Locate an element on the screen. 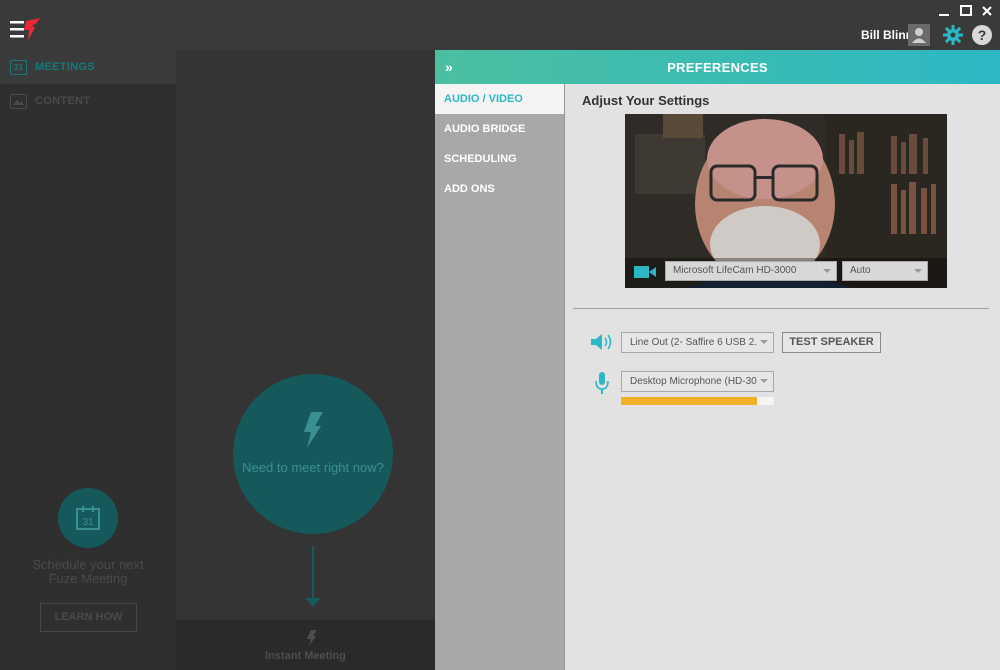 The width and height of the screenshot is (1000, 670). mic-level-meter is located at coordinates (697, 401).